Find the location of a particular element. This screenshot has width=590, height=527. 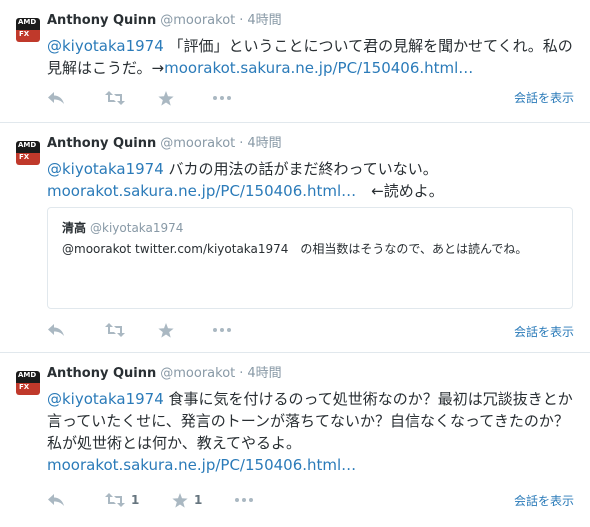

retweet-count: 1 is located at coordinates (135, 500).